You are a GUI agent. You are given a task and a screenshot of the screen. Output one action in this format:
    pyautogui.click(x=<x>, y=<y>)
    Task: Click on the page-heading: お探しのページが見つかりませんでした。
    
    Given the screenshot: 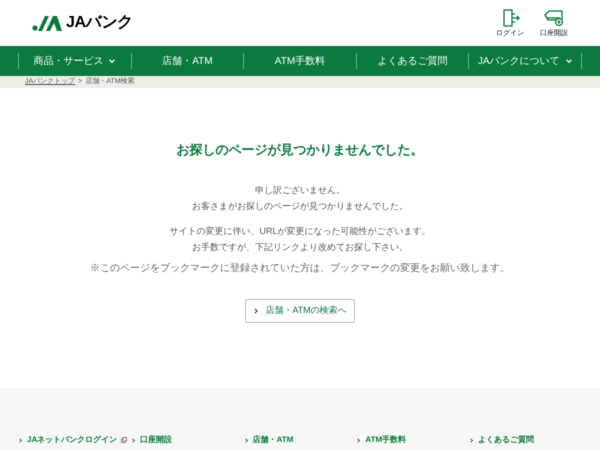 What is the action you would take?
    pyautogui.click(x=300, y=150)
    